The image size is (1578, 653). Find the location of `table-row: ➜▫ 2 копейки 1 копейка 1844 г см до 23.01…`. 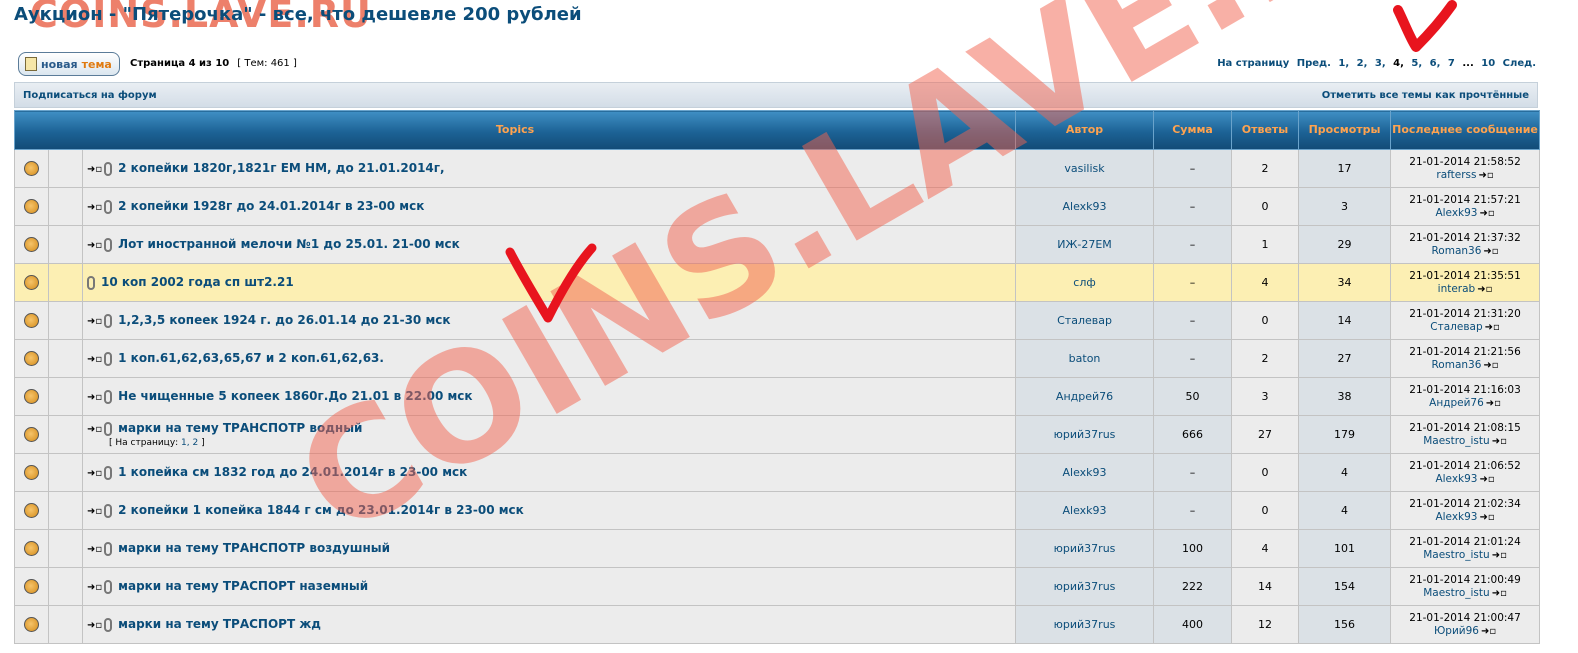

table-row: ➜▫ 2 копейки 1 копейка 1844 г см до 23.01… is located at coordinates (777, 510).